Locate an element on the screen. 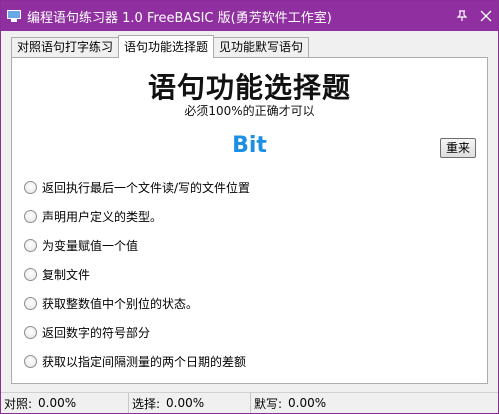 The width and height of the screenshot is (499, 414). option-6: 返回数字的符号部分 is located at coordinates (137, 332).